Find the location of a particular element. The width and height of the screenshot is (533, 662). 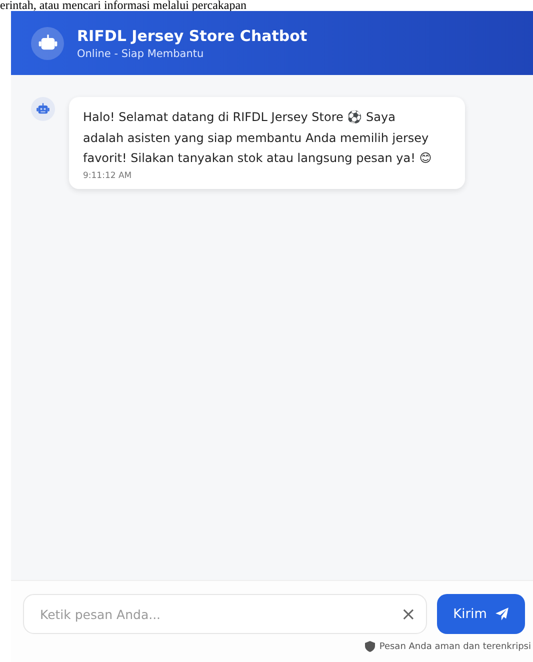

paper-plane-icon is located at coordinates (501, 614).